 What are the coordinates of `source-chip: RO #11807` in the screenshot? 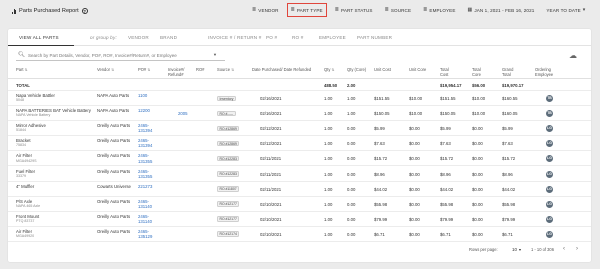 It's located at (228, 189).